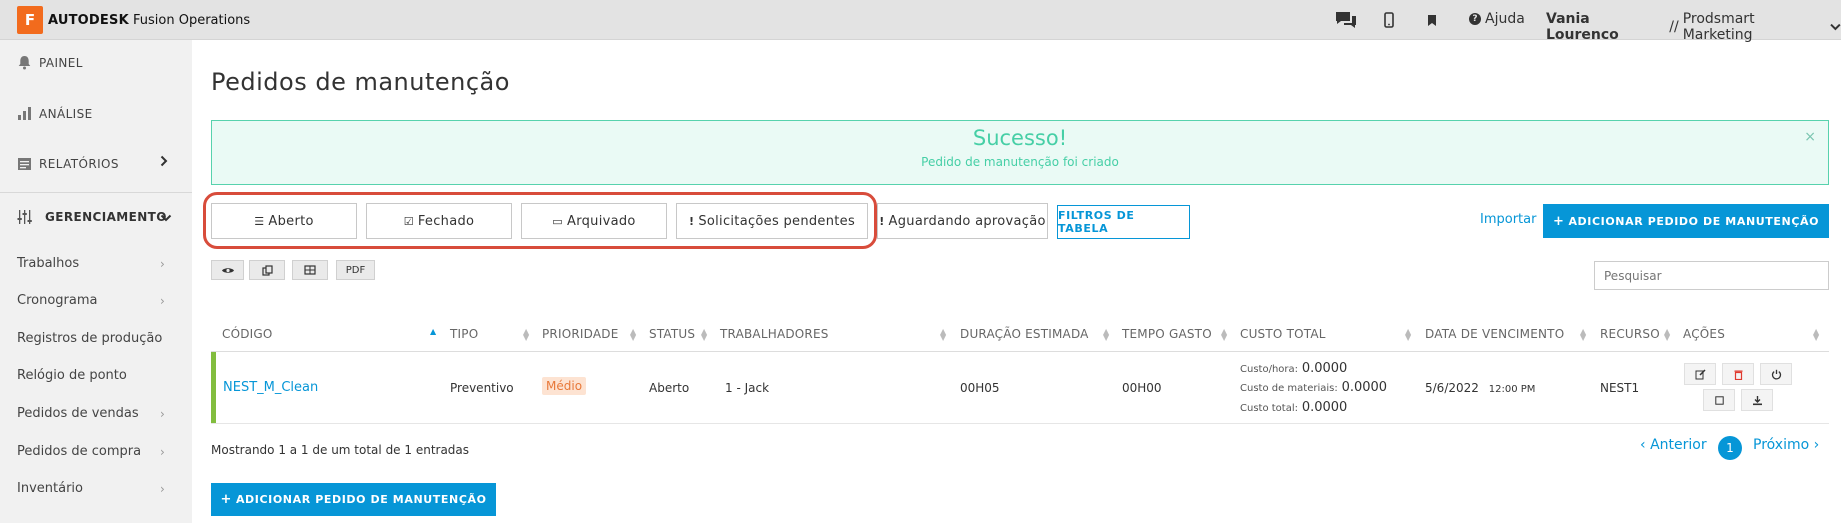 The width and height of the screenshot is (1841, 523). What do you see at coordinates (980, 388) in the screenshot?
I see `cell-estimated-duration: 00H05` at bounding box center [980, 388].